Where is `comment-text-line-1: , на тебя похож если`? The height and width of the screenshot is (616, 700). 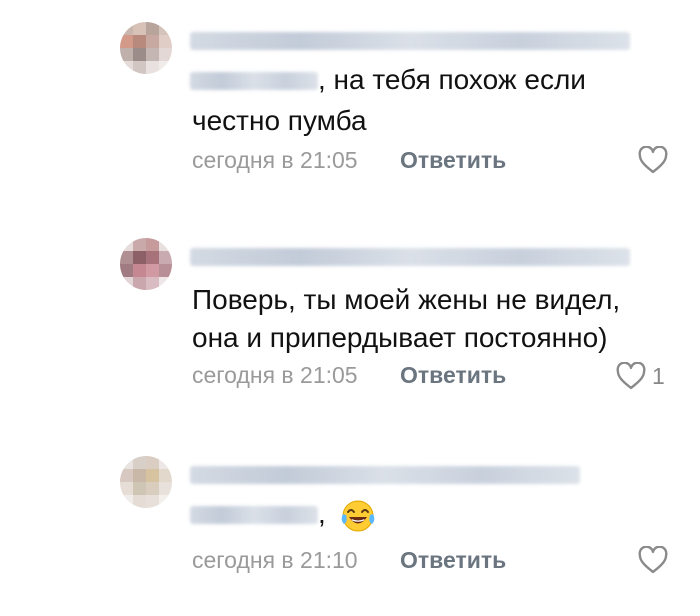 comment-text-line-1: , на тебя похож если is located at coordinates (452, 79).